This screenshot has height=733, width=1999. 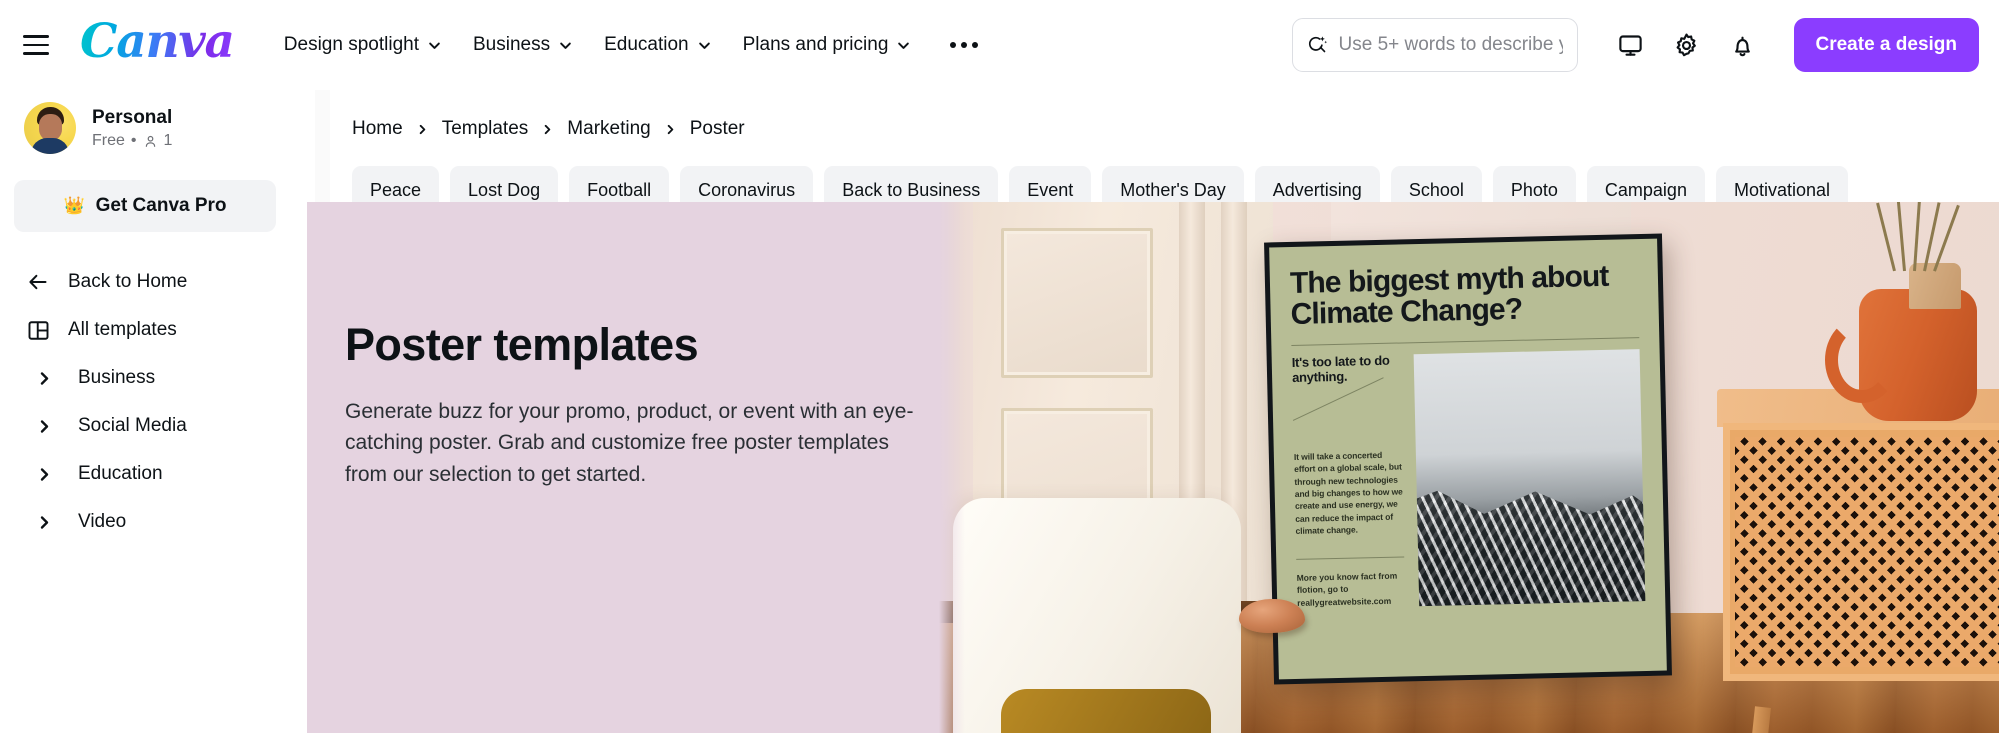 I want to click on avatar, so click(x=50, y=128).